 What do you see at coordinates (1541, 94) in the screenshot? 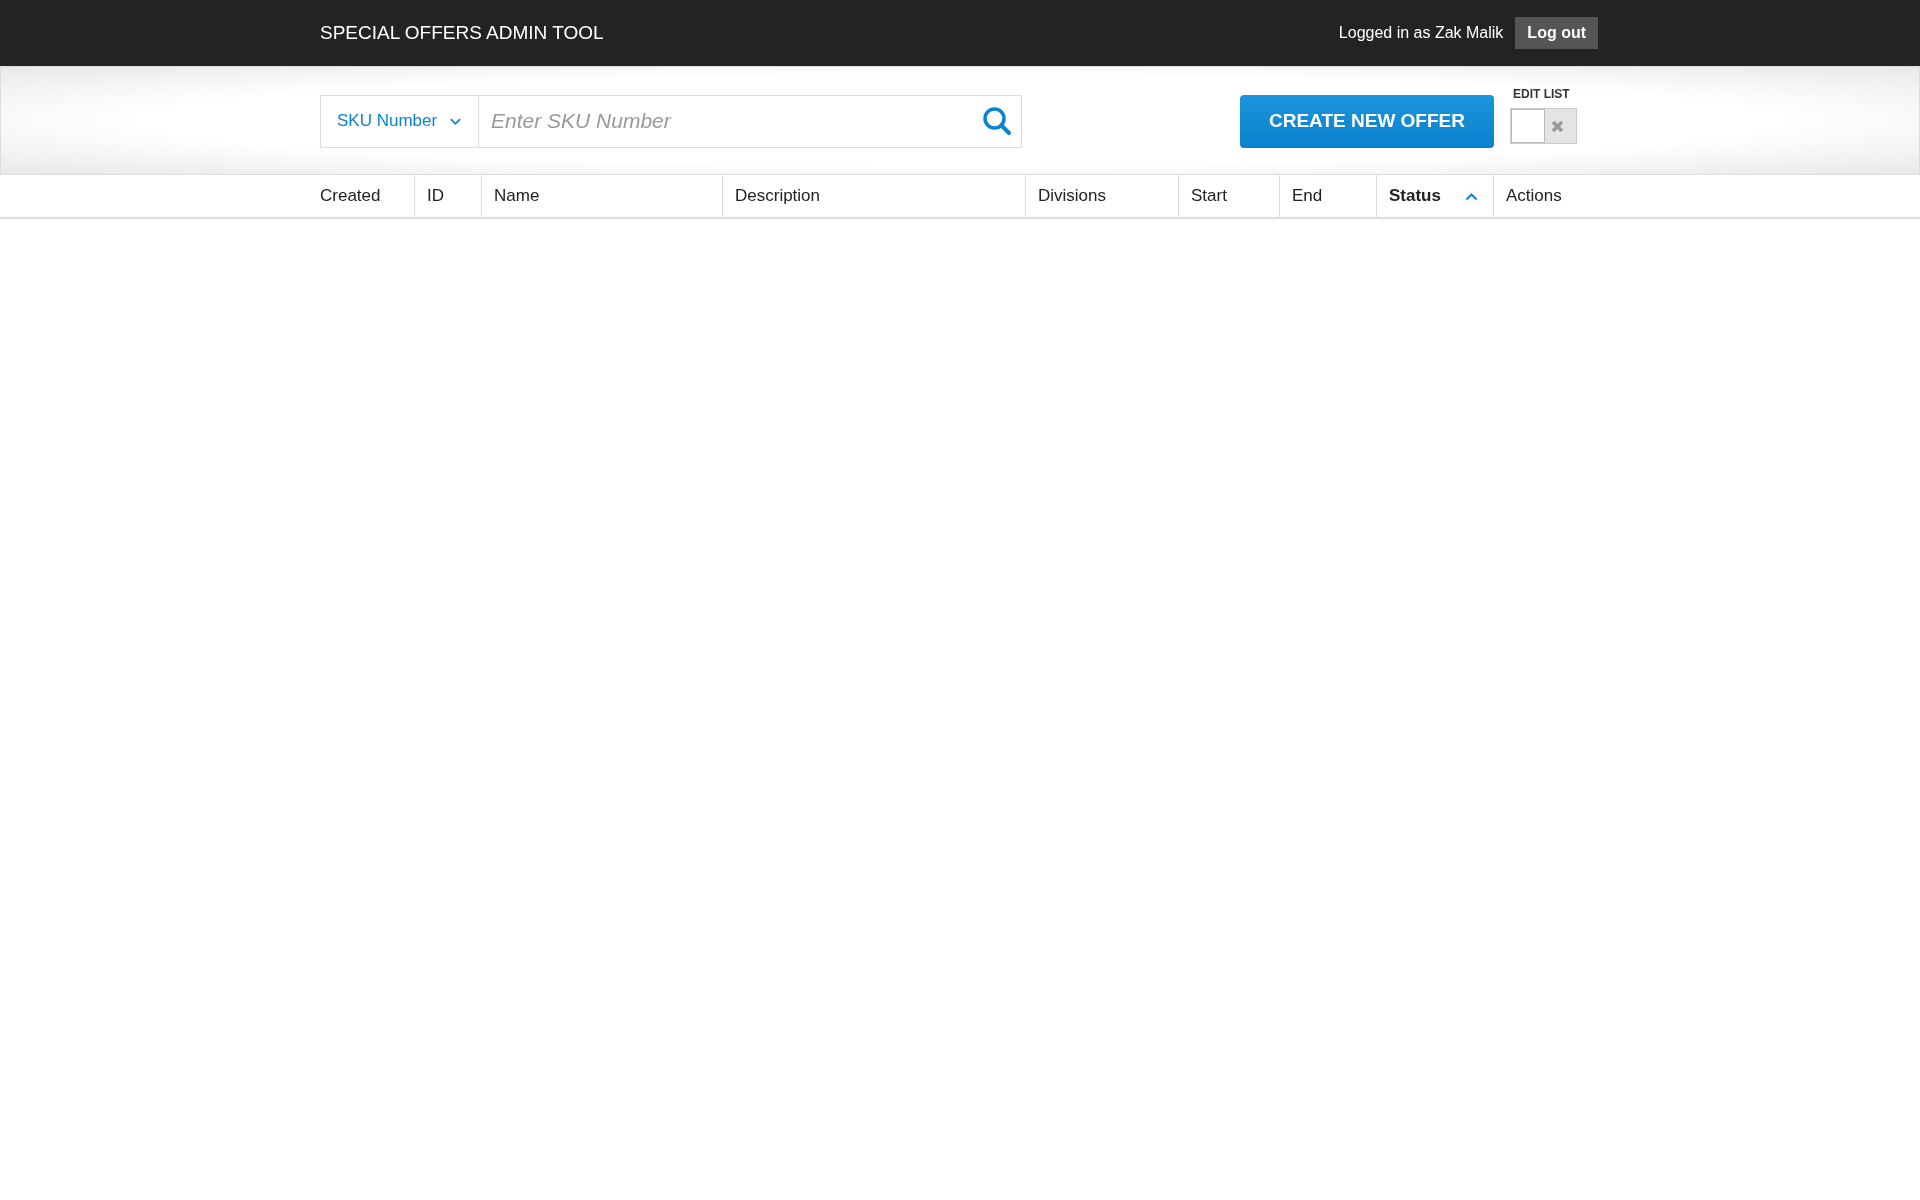
I see `edit-list-label: EDIT LIST` at bounding box center [1541, 94].